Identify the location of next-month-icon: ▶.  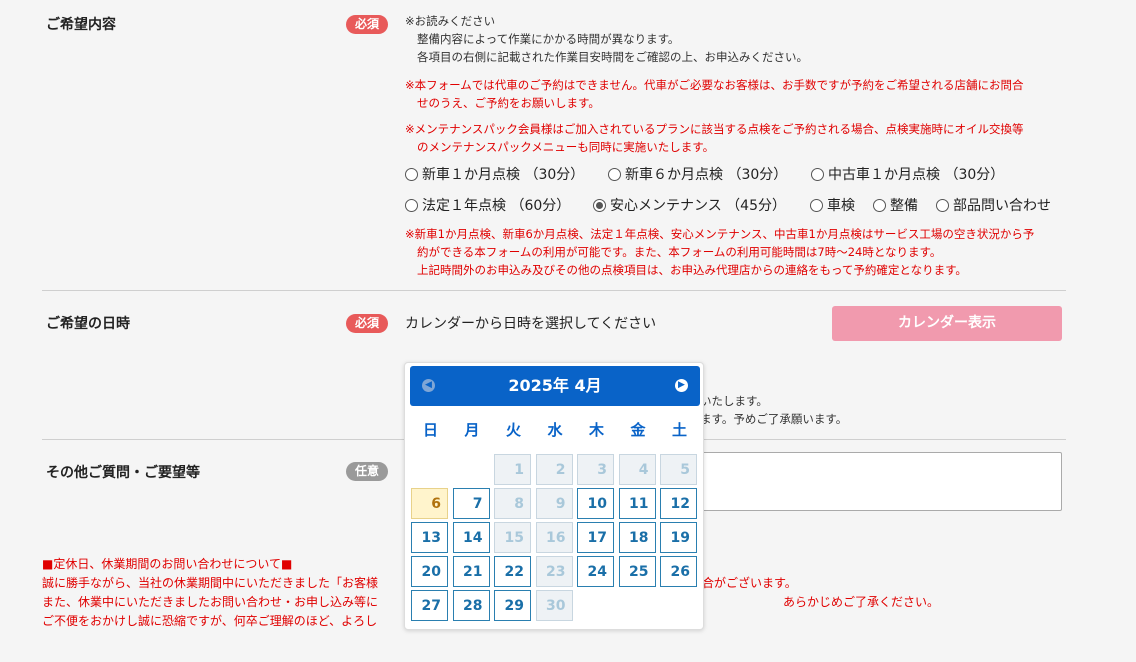
(681, 385).